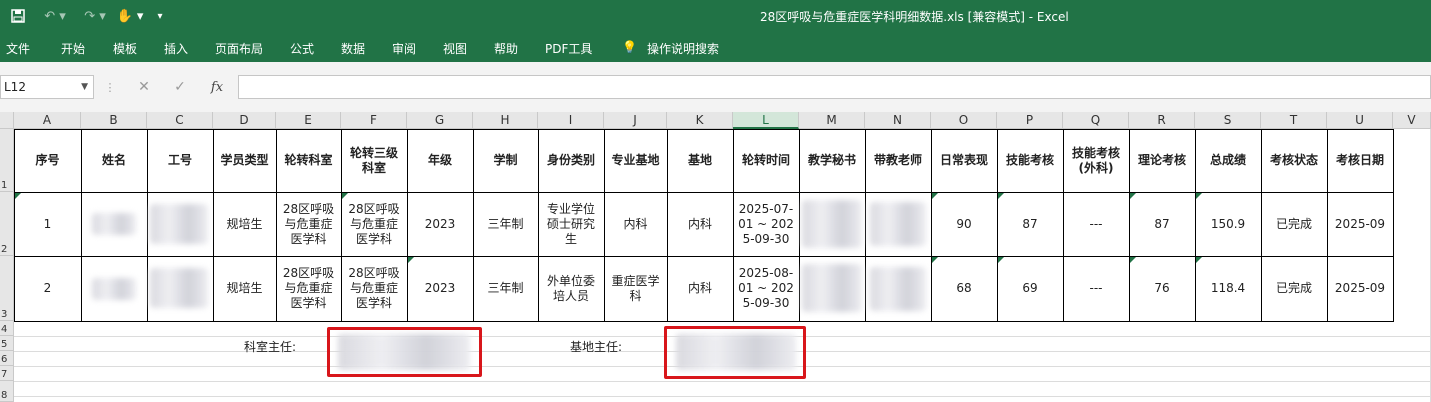  I want to click on header-cell-rotation-dept: 轮转科室, so click(308, 160).